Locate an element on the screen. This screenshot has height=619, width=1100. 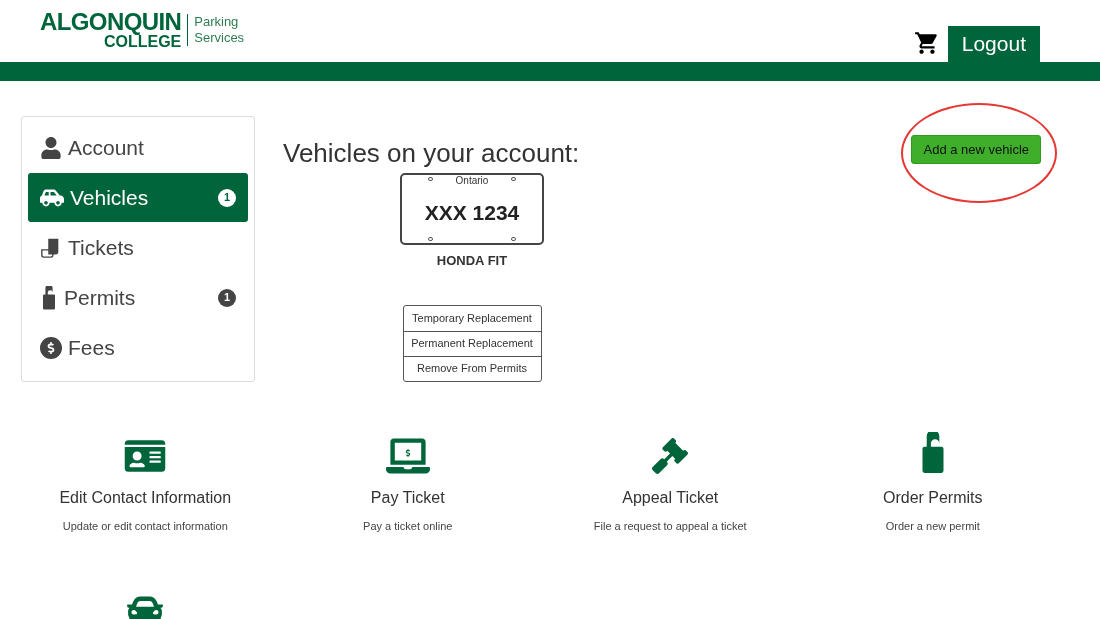
sidebar-item: Account is located at coordinates (138, 147).